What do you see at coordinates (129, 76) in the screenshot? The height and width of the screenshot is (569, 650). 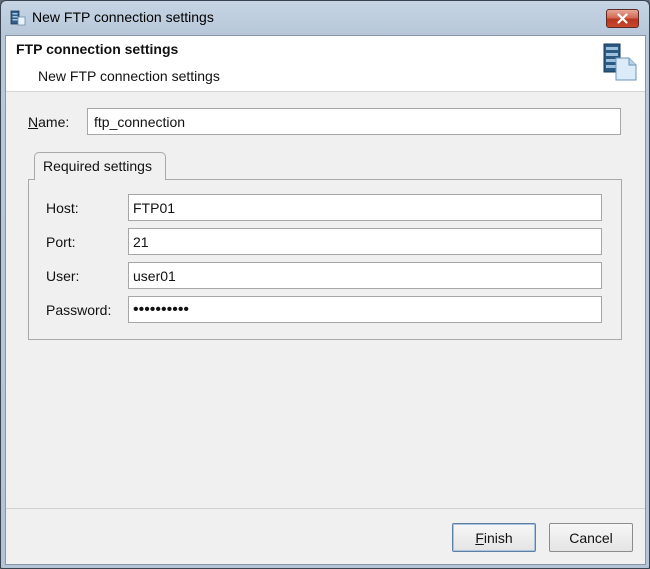 I see `header-subtitle: New FTP connection settings` at bounding box center [129, 76].